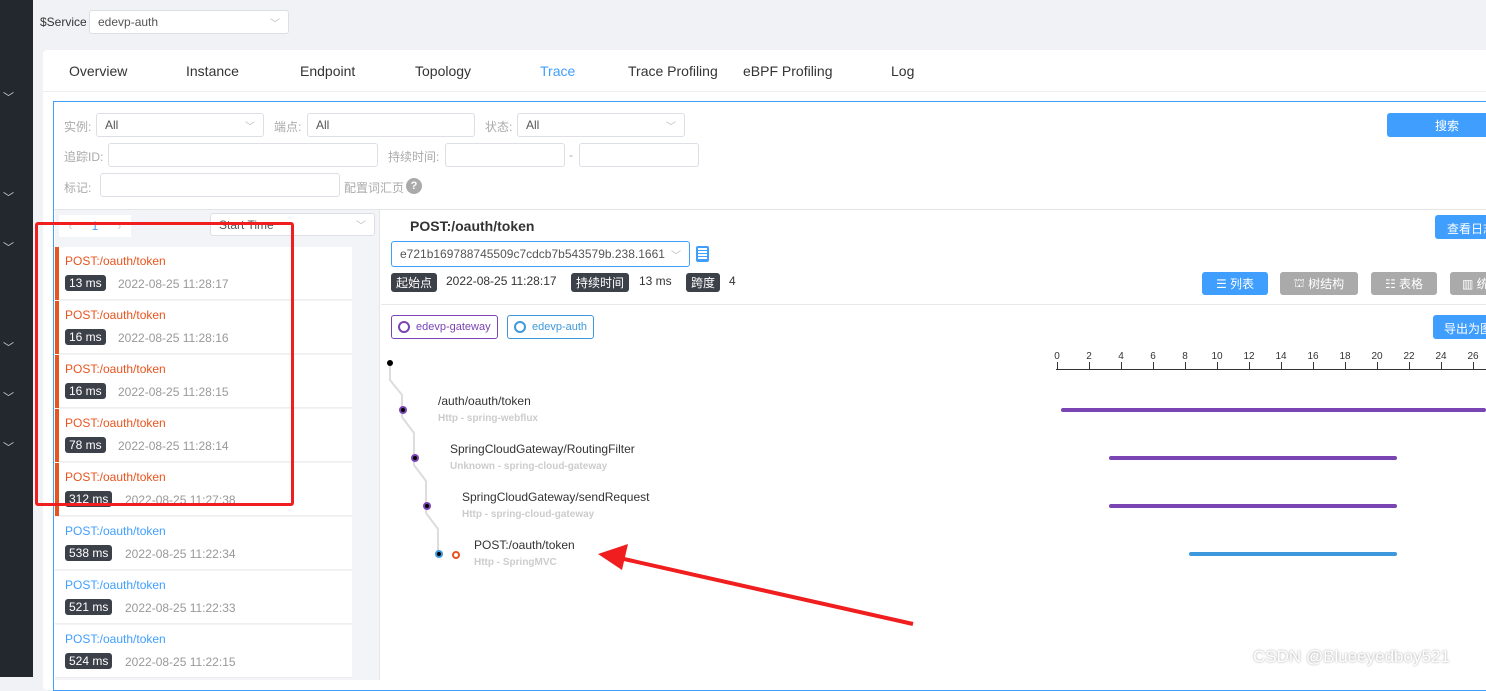 This screenshot has height=691, width=1486. What do you see at coordinates (702, 254) in the screenshot?
I see `copy-icon` at bounding box center [702, 254].